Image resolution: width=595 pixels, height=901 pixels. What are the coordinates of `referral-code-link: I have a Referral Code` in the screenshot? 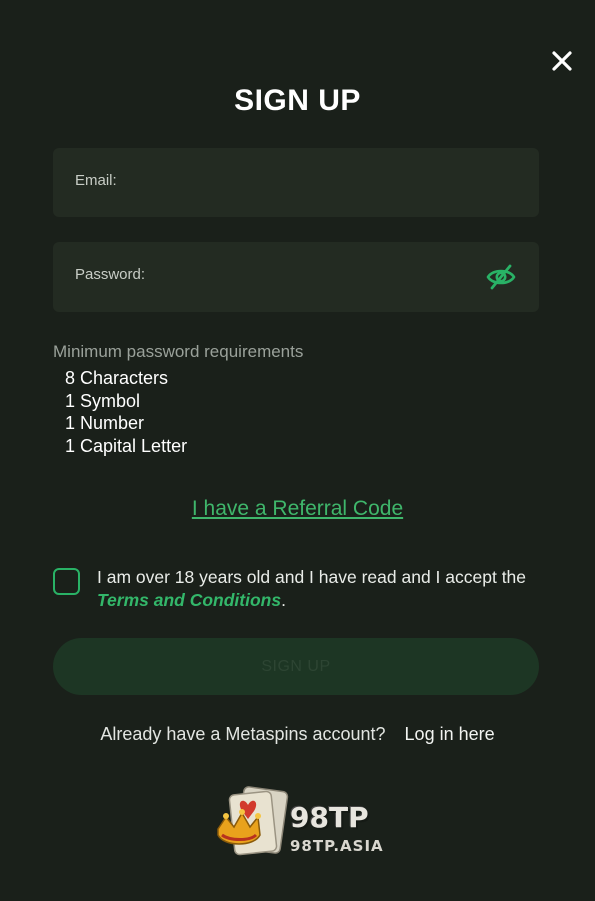 It's located at (297, 508).